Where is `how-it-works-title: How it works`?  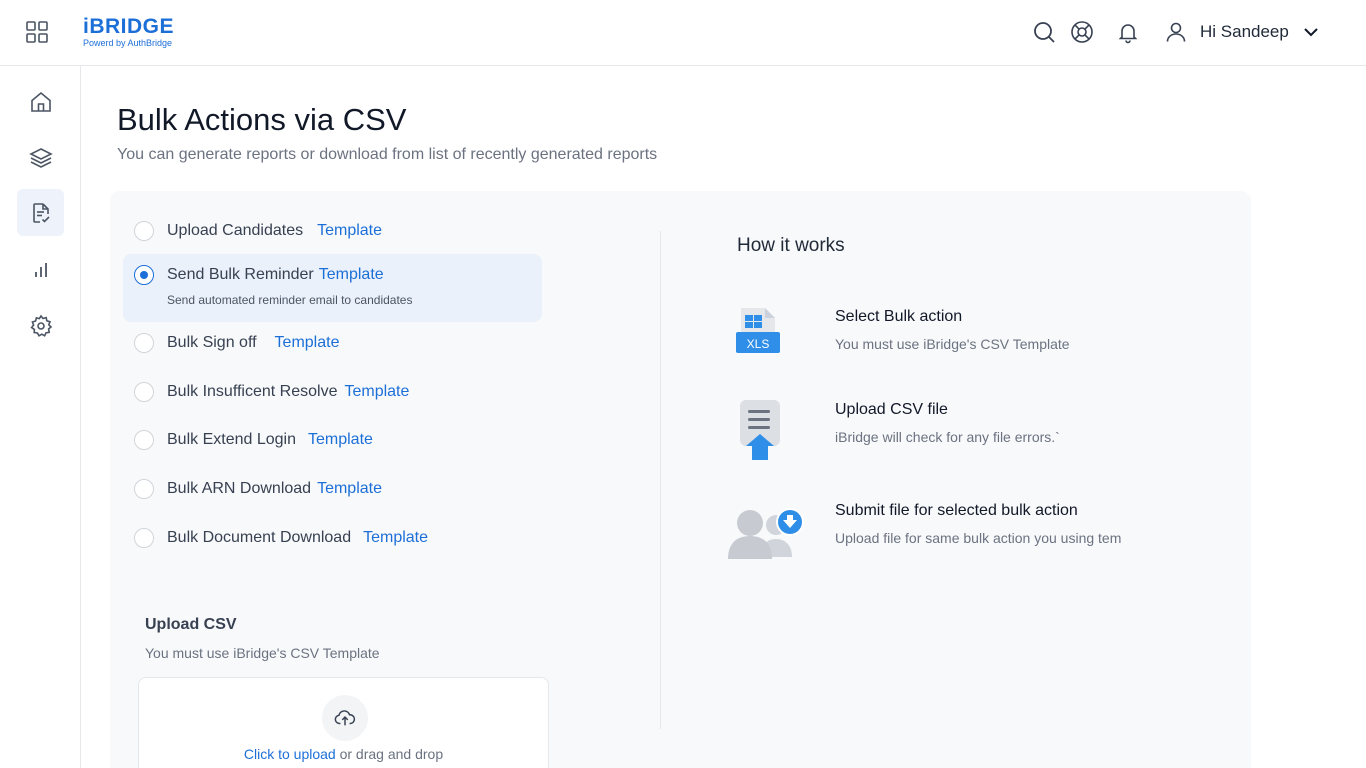
how-it-works-title: How it works is located at coordinates (791, 245).